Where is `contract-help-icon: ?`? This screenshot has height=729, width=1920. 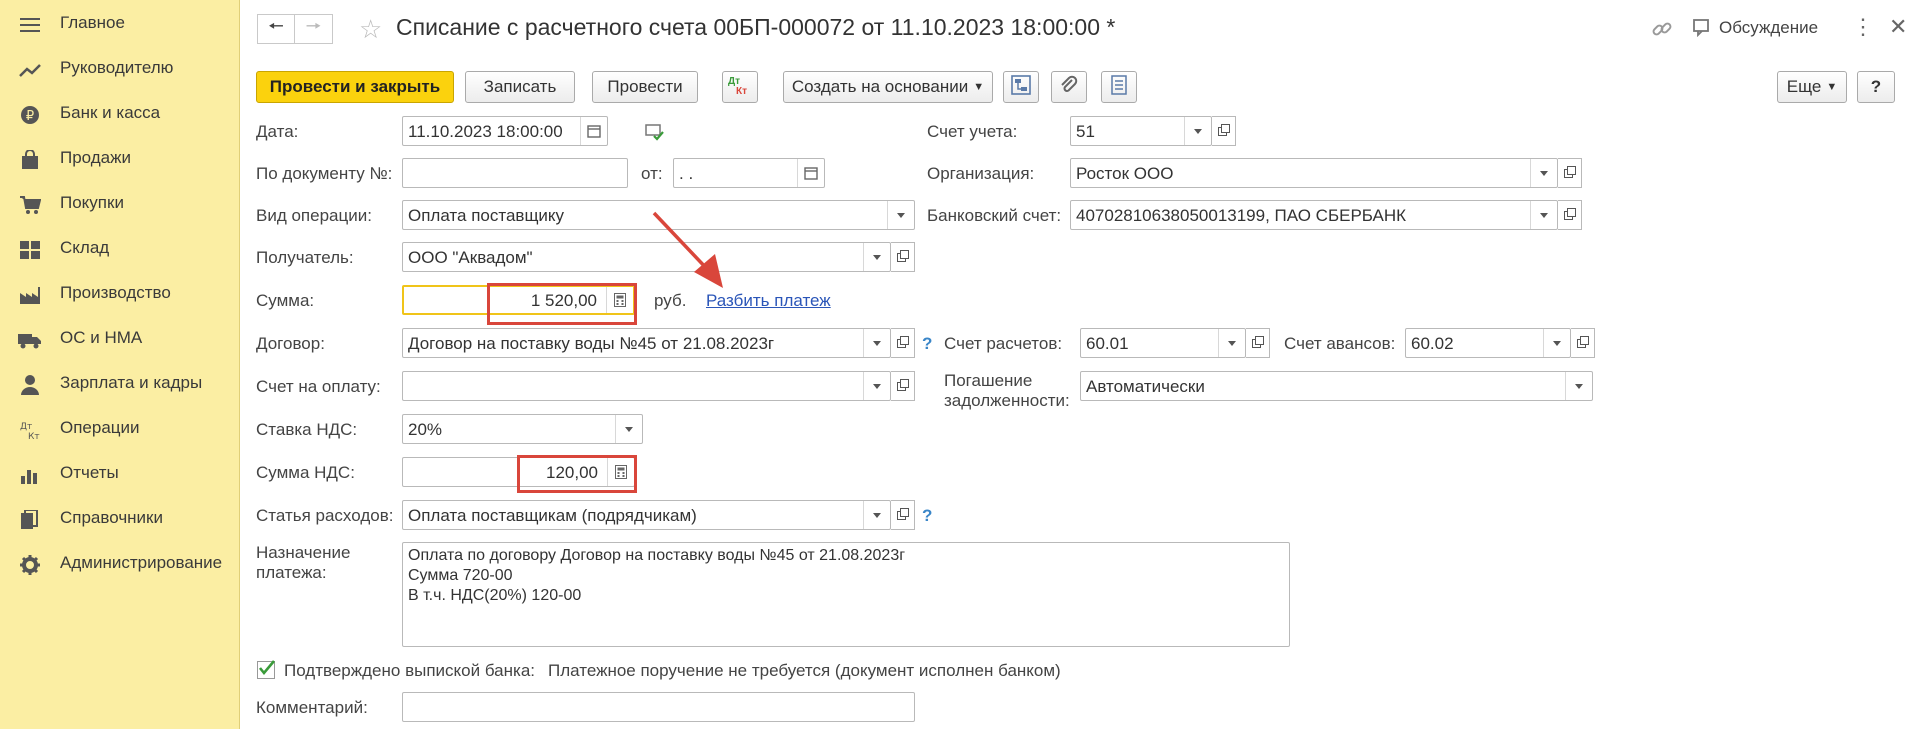
contract-help-icon: ? is located at coordinates (927, 344).